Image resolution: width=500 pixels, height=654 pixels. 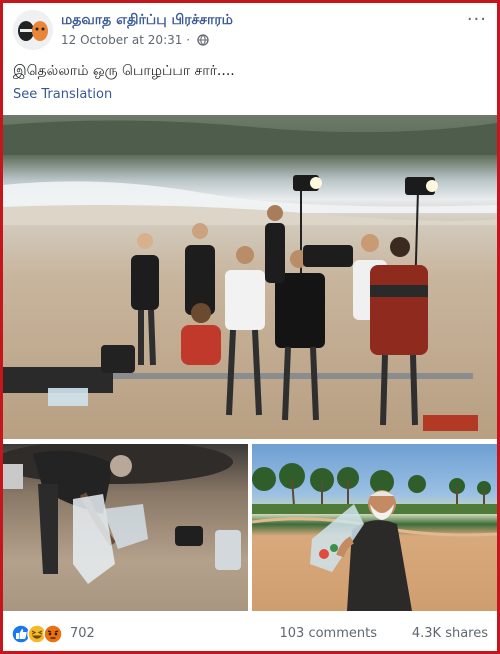 I want to click on man-holding-plastic-bag-photo, so click(x=374, y=527).